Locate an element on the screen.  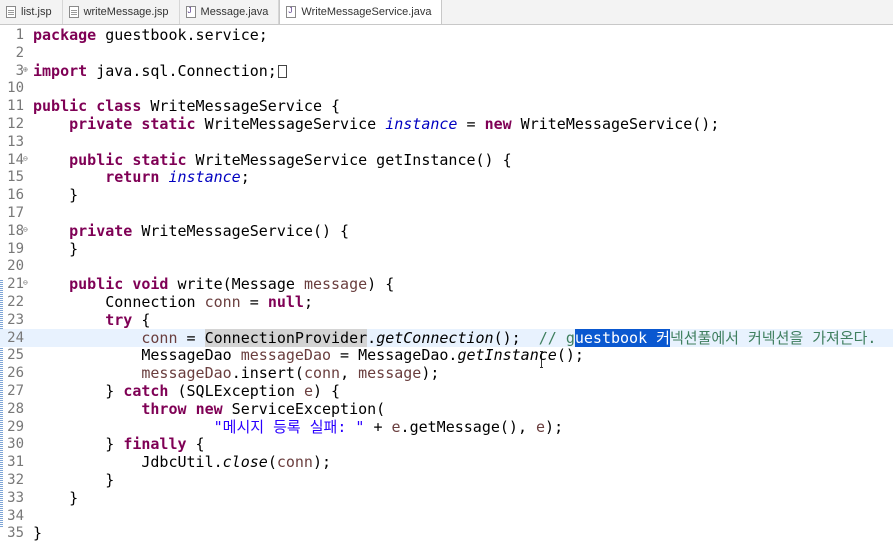
code-line: 30 } finally { is located at coordinates (446, 444).